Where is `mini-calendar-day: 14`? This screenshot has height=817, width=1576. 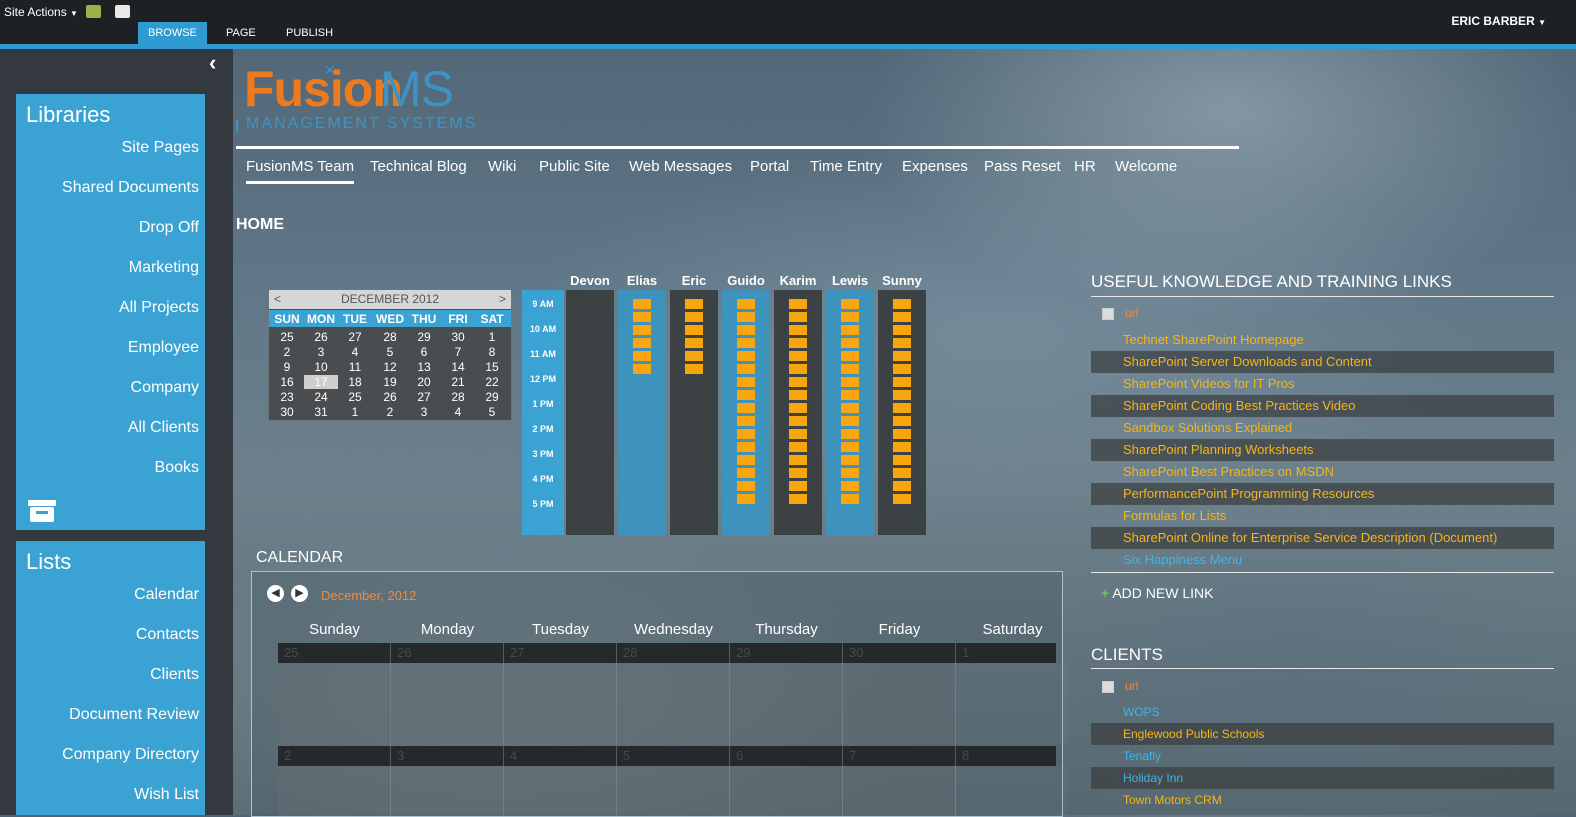
mini-calendar-day: 14 is located at coordinates (458, 367).